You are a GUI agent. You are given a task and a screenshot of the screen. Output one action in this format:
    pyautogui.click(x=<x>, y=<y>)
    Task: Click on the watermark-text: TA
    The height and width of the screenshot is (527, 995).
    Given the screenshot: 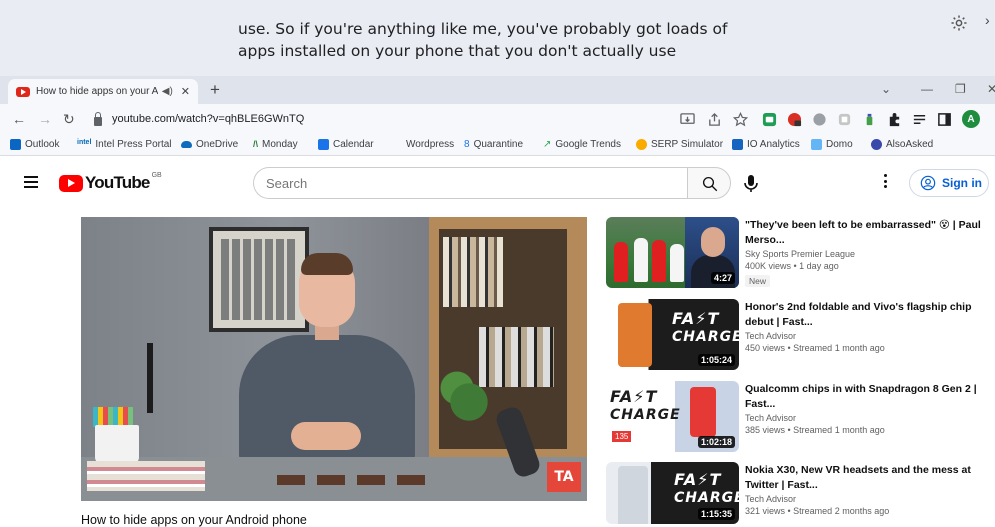 What is the action you would take?
    pyautogui.click(x=564, y=477)
    